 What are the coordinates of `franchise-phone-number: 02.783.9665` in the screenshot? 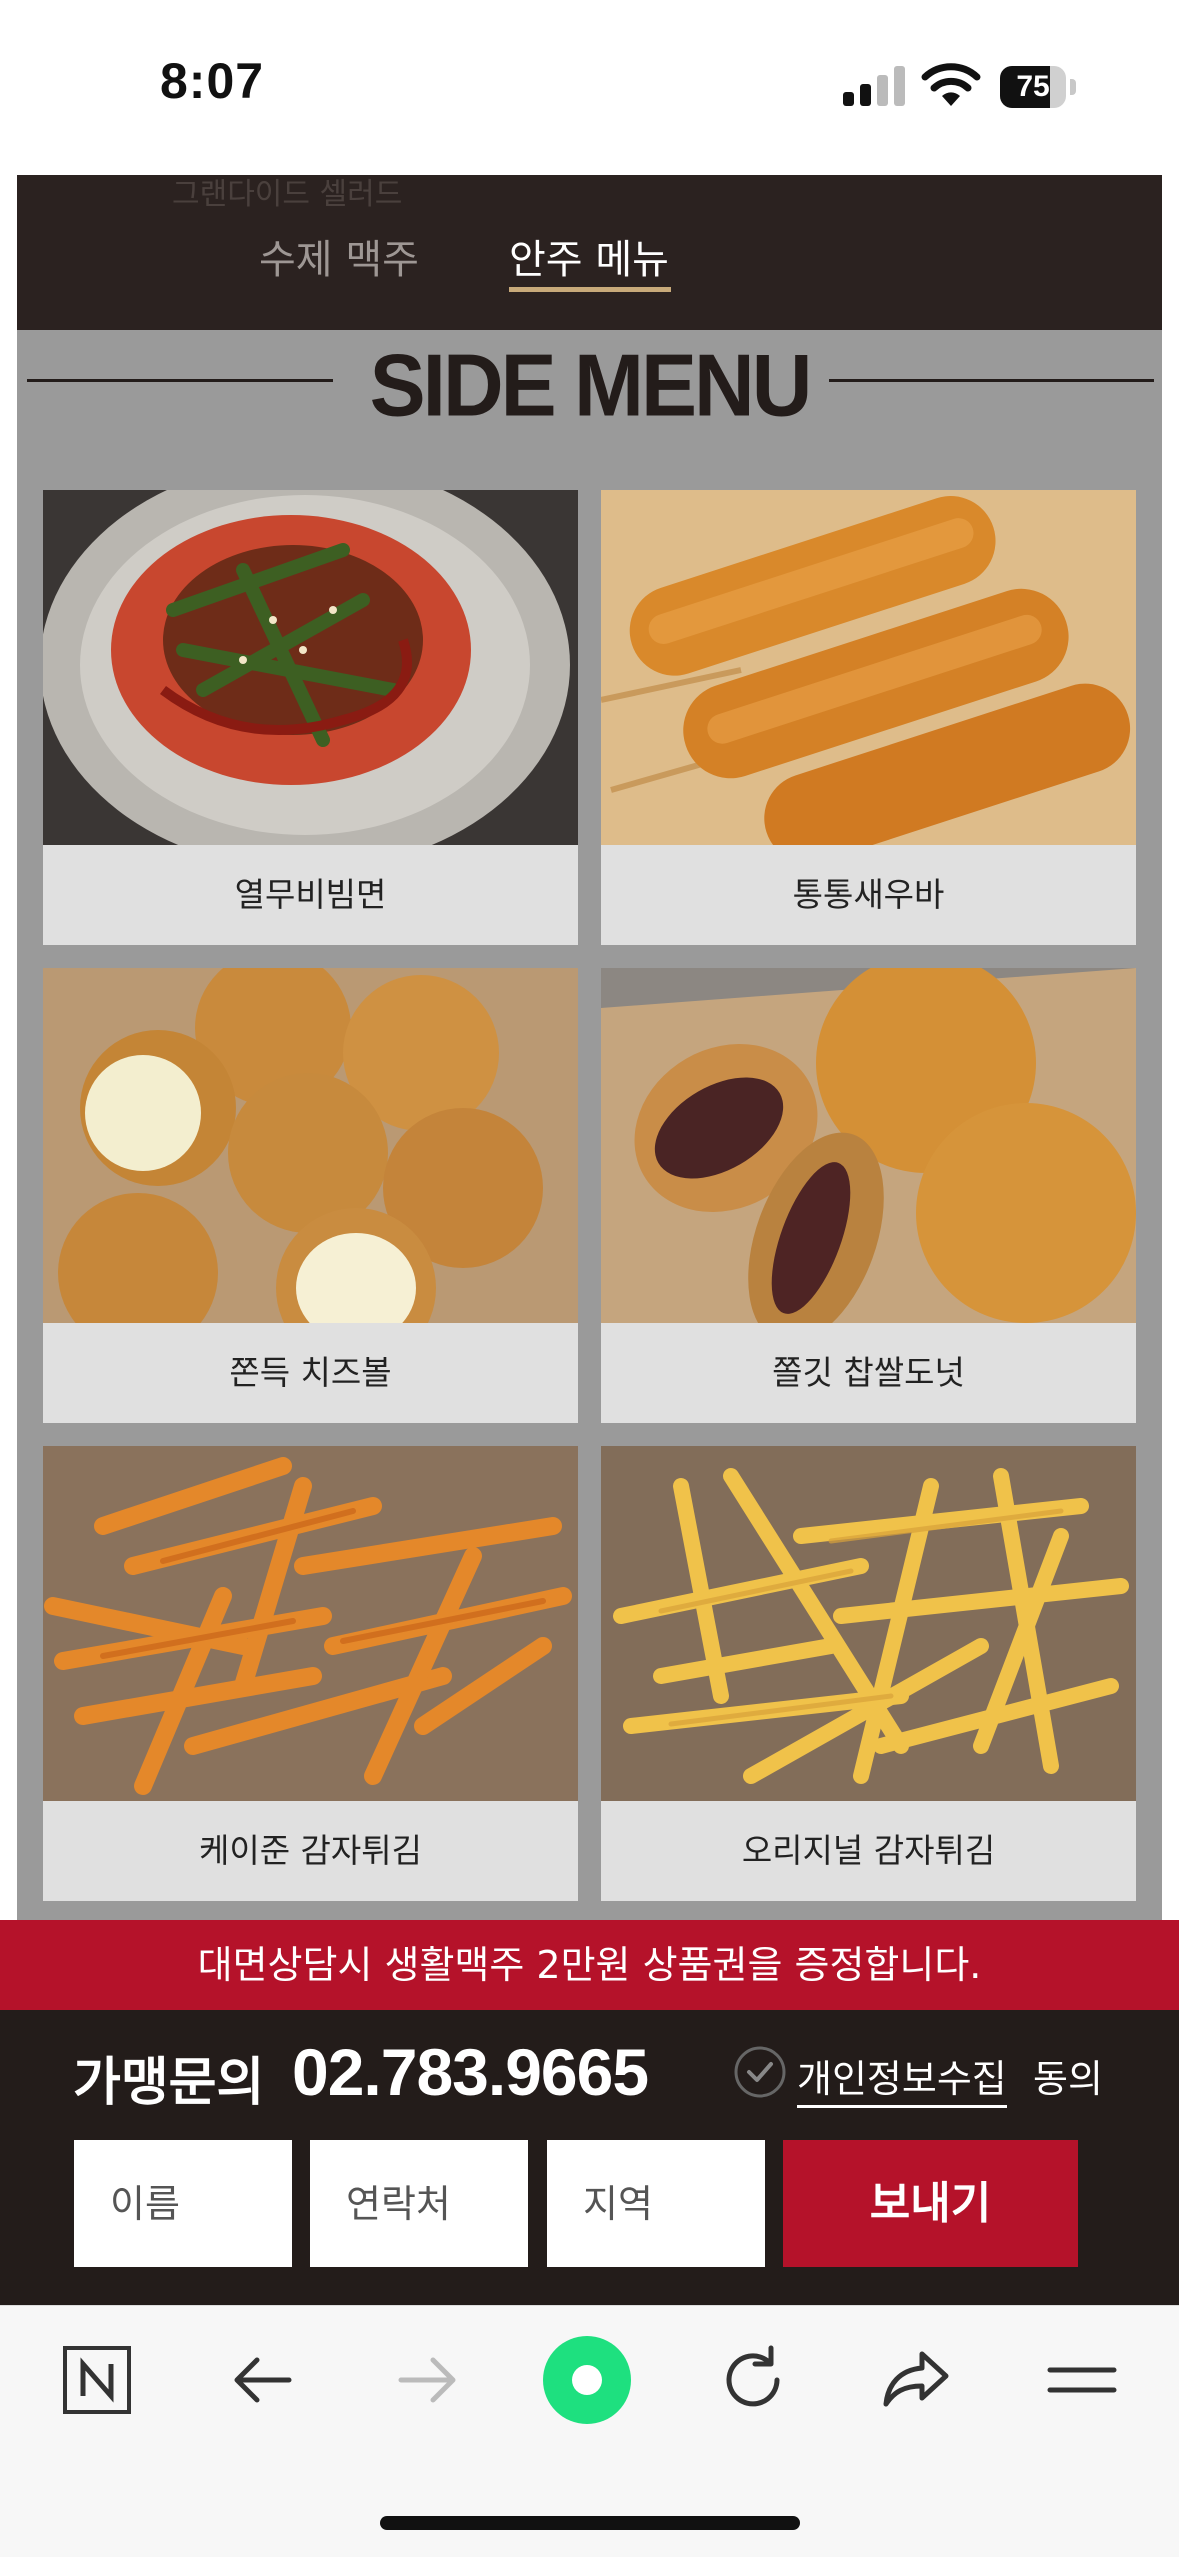 It's located at (470, 2072).